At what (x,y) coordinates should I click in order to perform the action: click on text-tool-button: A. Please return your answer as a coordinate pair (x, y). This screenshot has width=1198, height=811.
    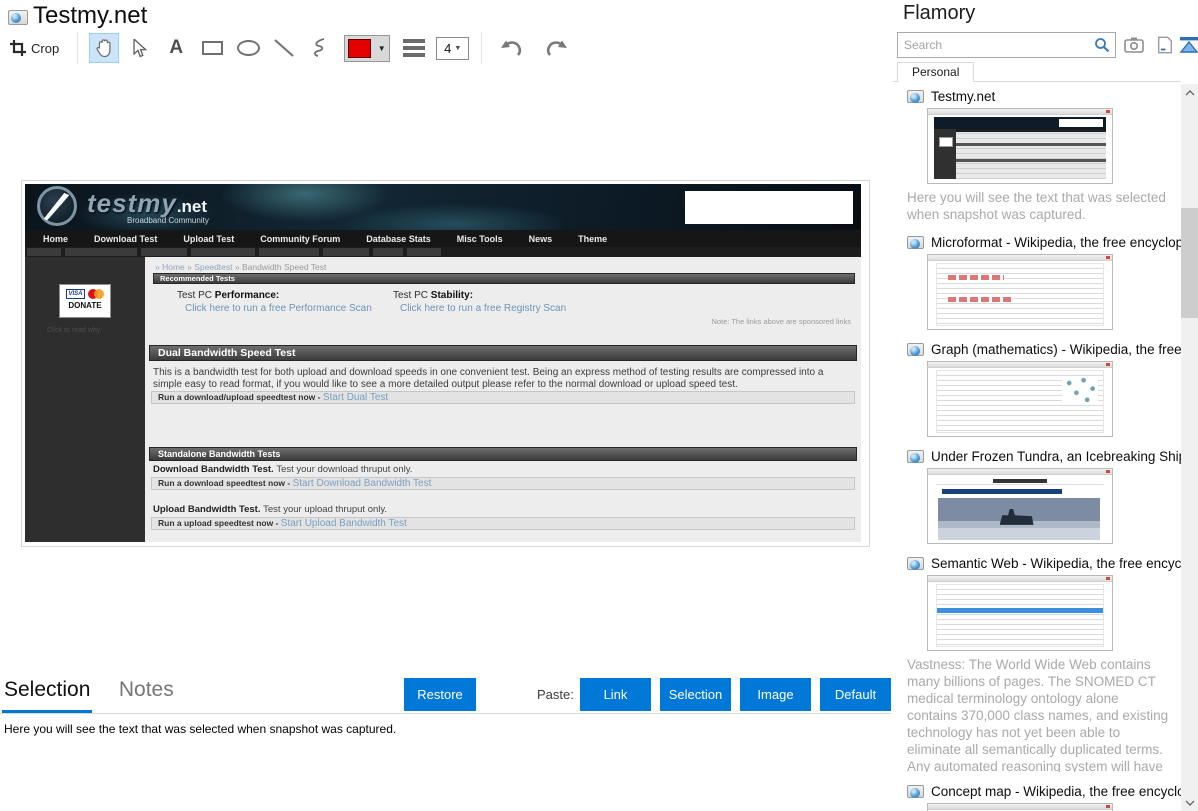
    Looking at the image, I should click on (176, 48).